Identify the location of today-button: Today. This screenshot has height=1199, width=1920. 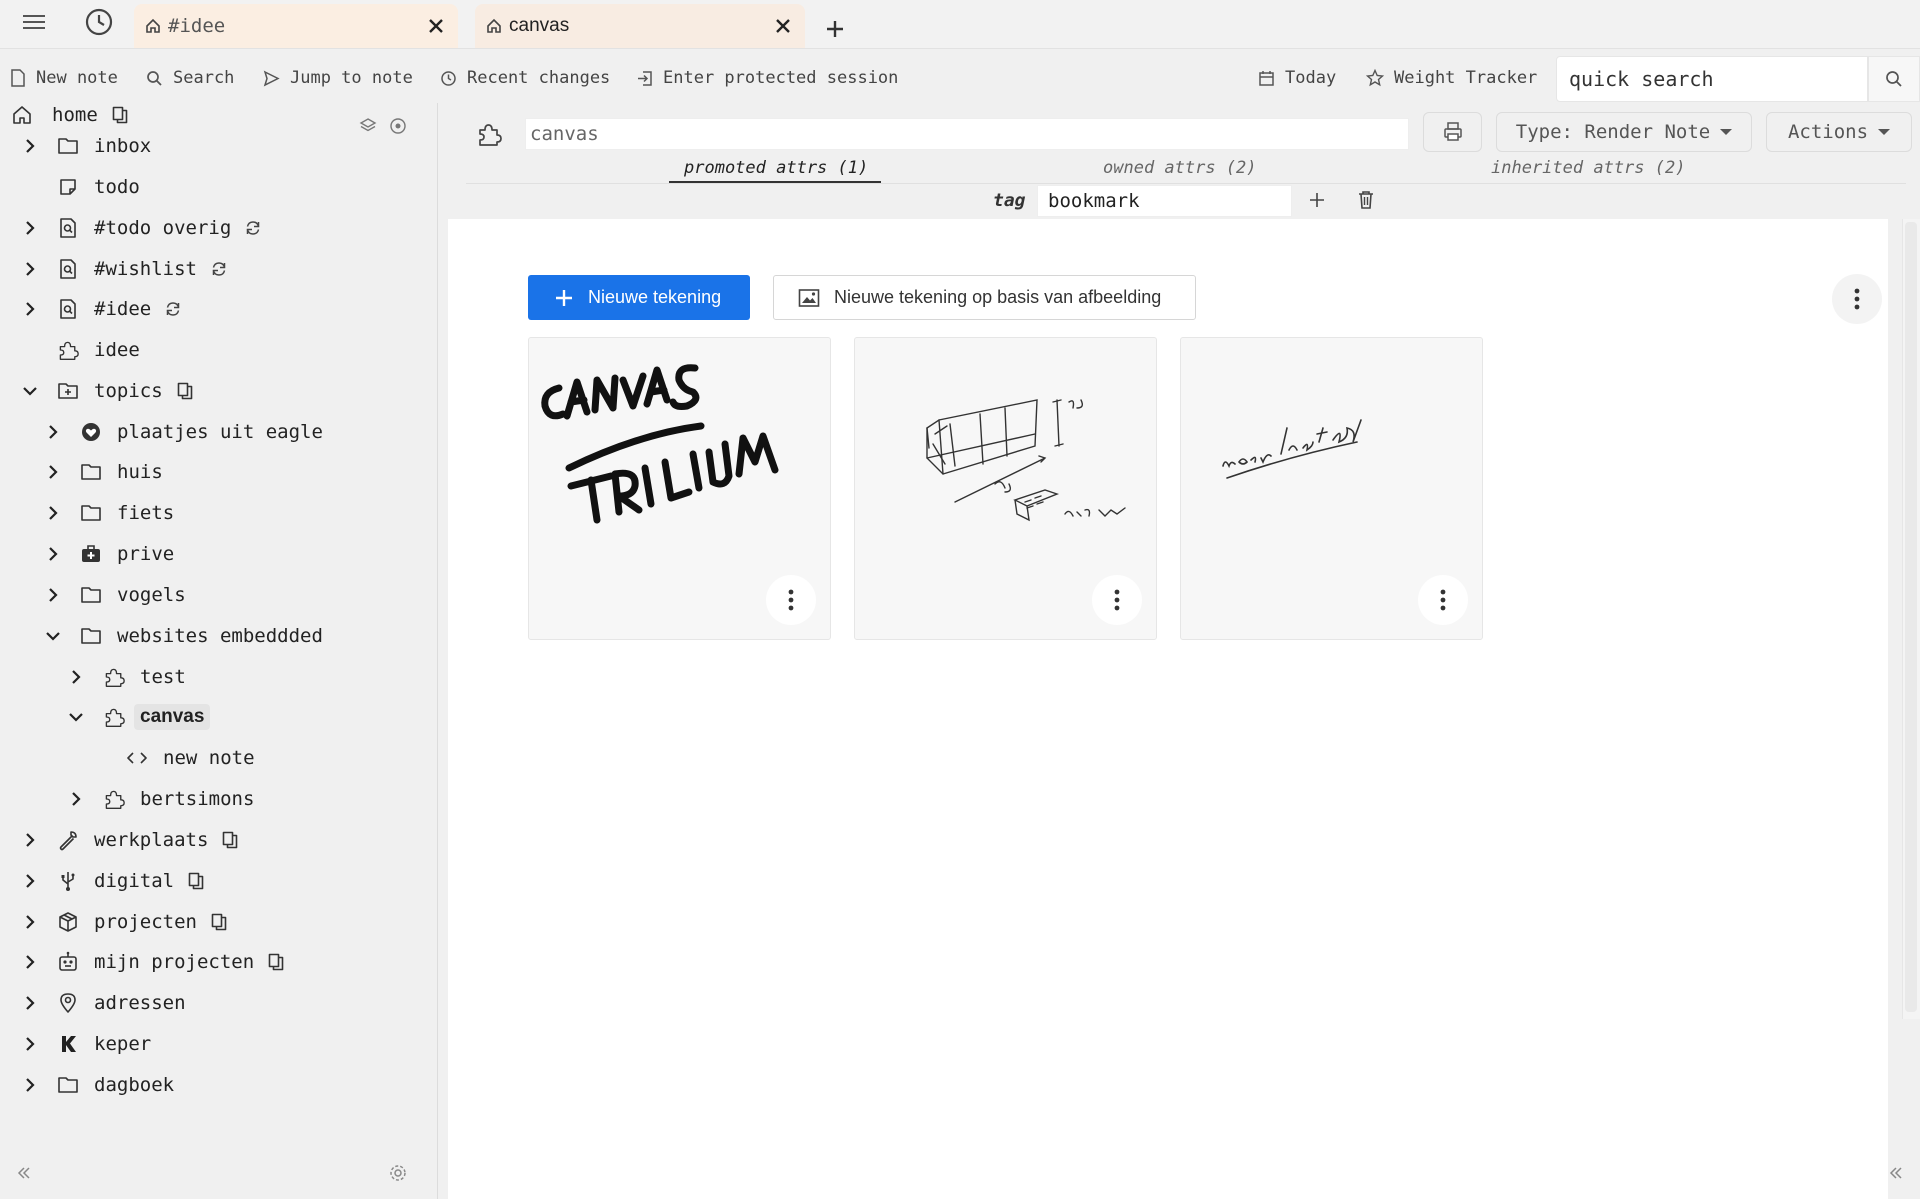
(1297, 78).